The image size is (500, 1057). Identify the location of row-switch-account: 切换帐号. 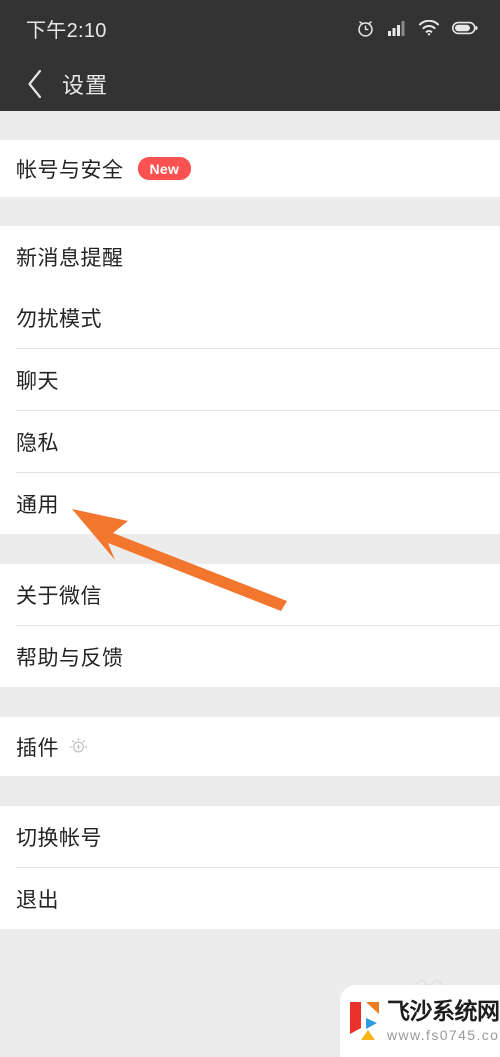
(250, 836).